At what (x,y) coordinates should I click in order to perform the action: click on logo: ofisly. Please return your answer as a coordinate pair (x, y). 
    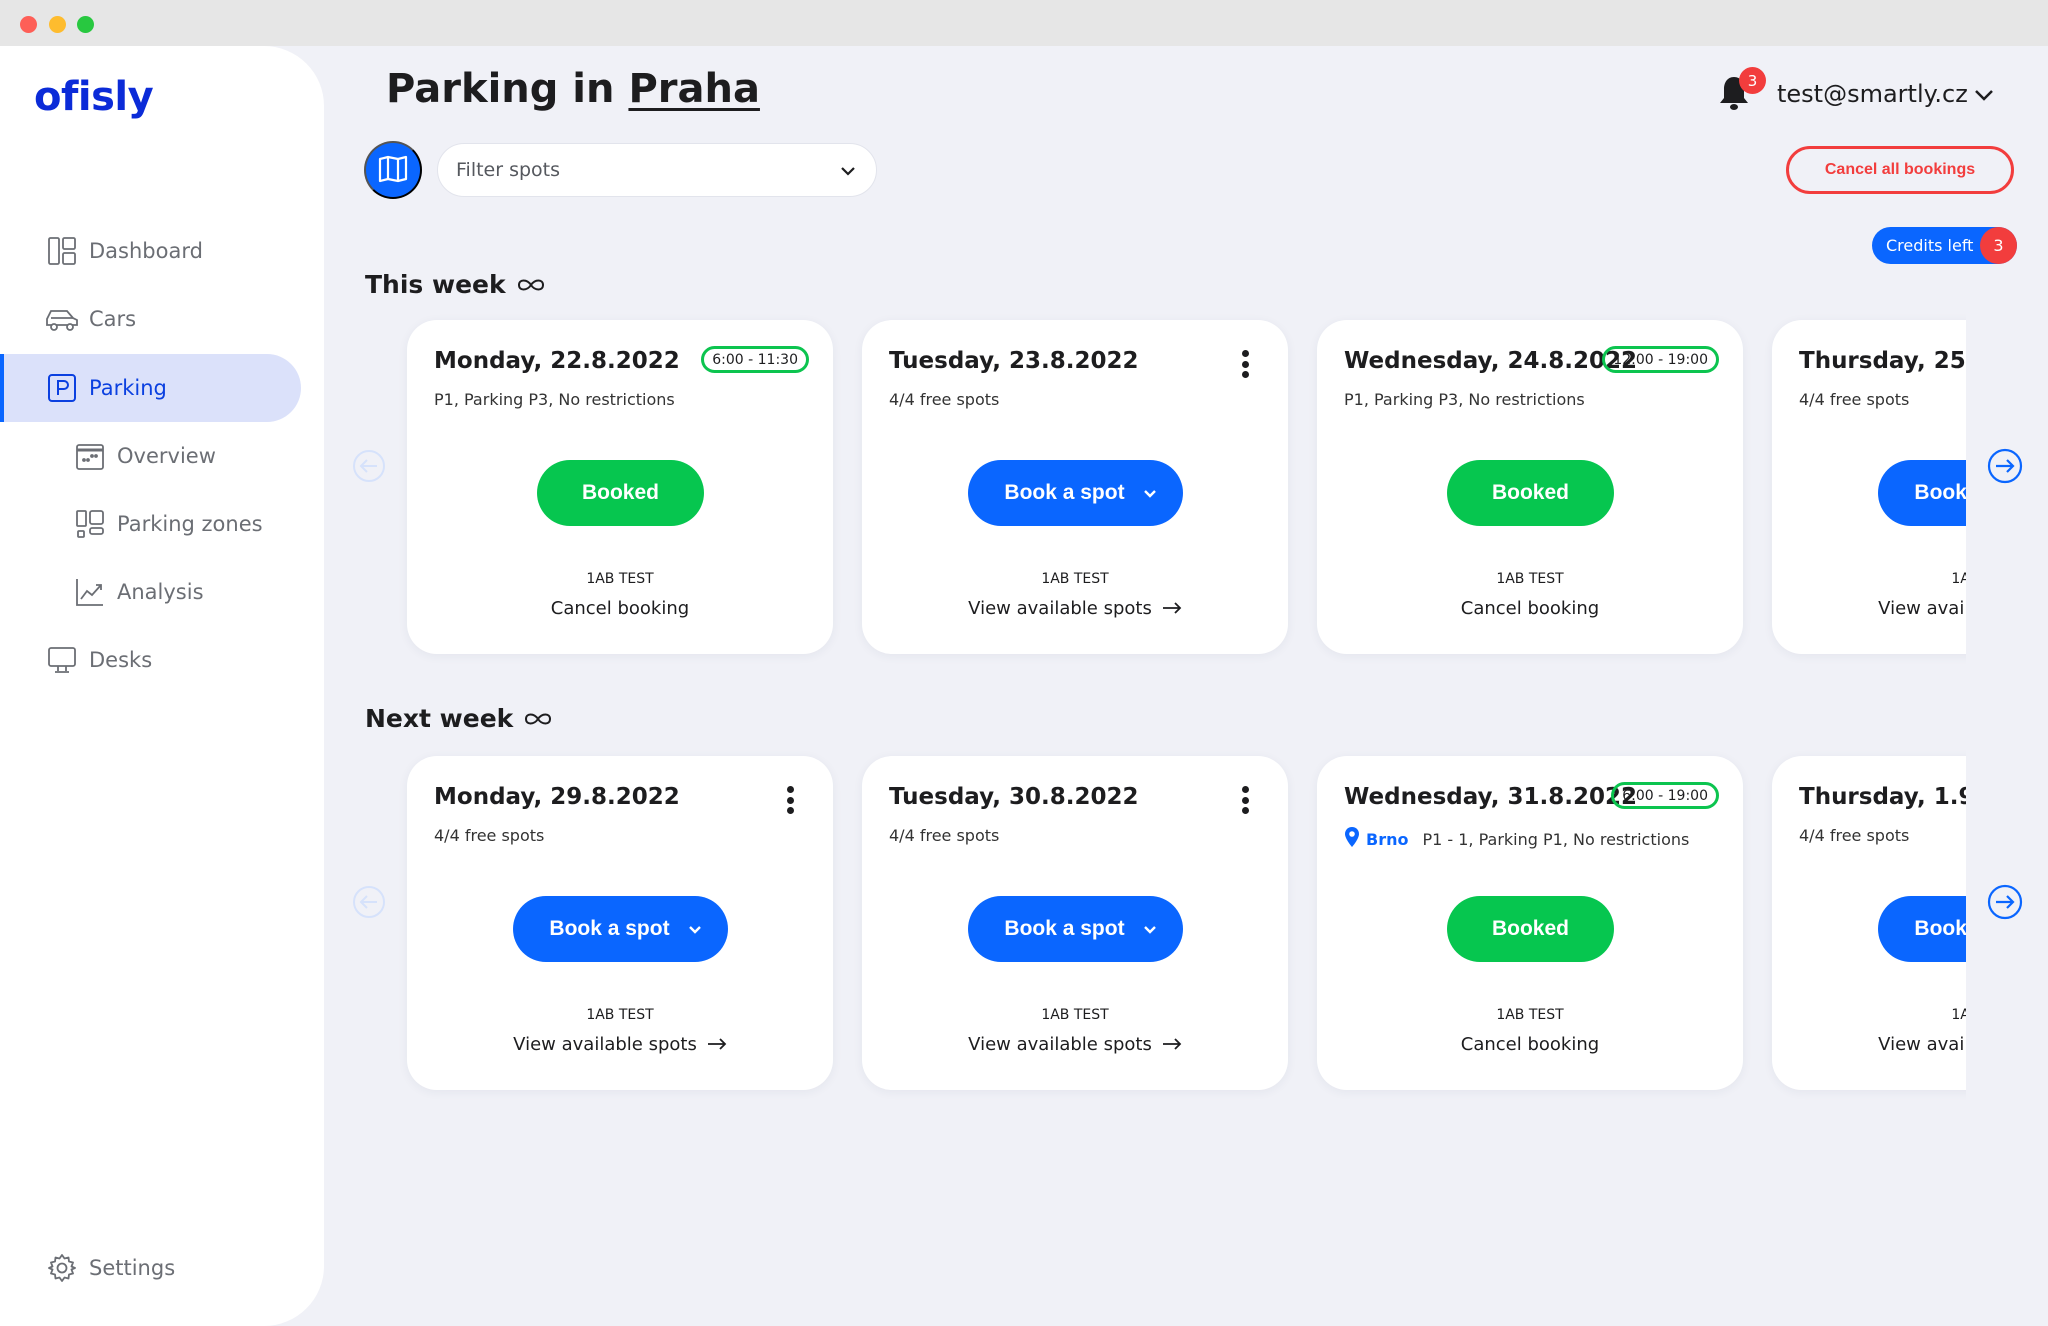
    Looking at the image, I should click on (94, 97).